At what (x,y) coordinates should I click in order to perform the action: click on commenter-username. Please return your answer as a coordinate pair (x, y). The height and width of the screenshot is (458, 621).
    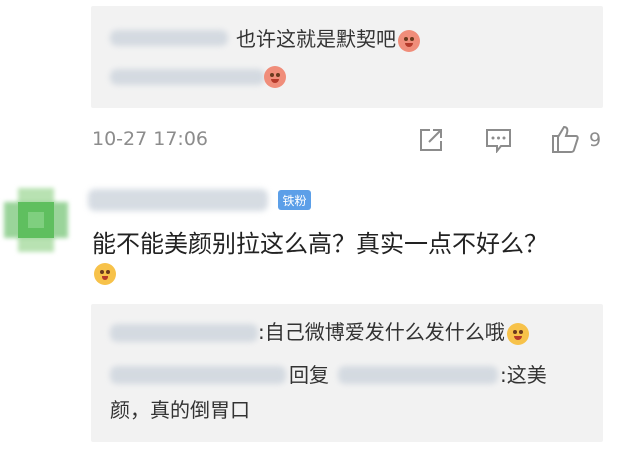
    Looking at the image, I should click on (178, 200).